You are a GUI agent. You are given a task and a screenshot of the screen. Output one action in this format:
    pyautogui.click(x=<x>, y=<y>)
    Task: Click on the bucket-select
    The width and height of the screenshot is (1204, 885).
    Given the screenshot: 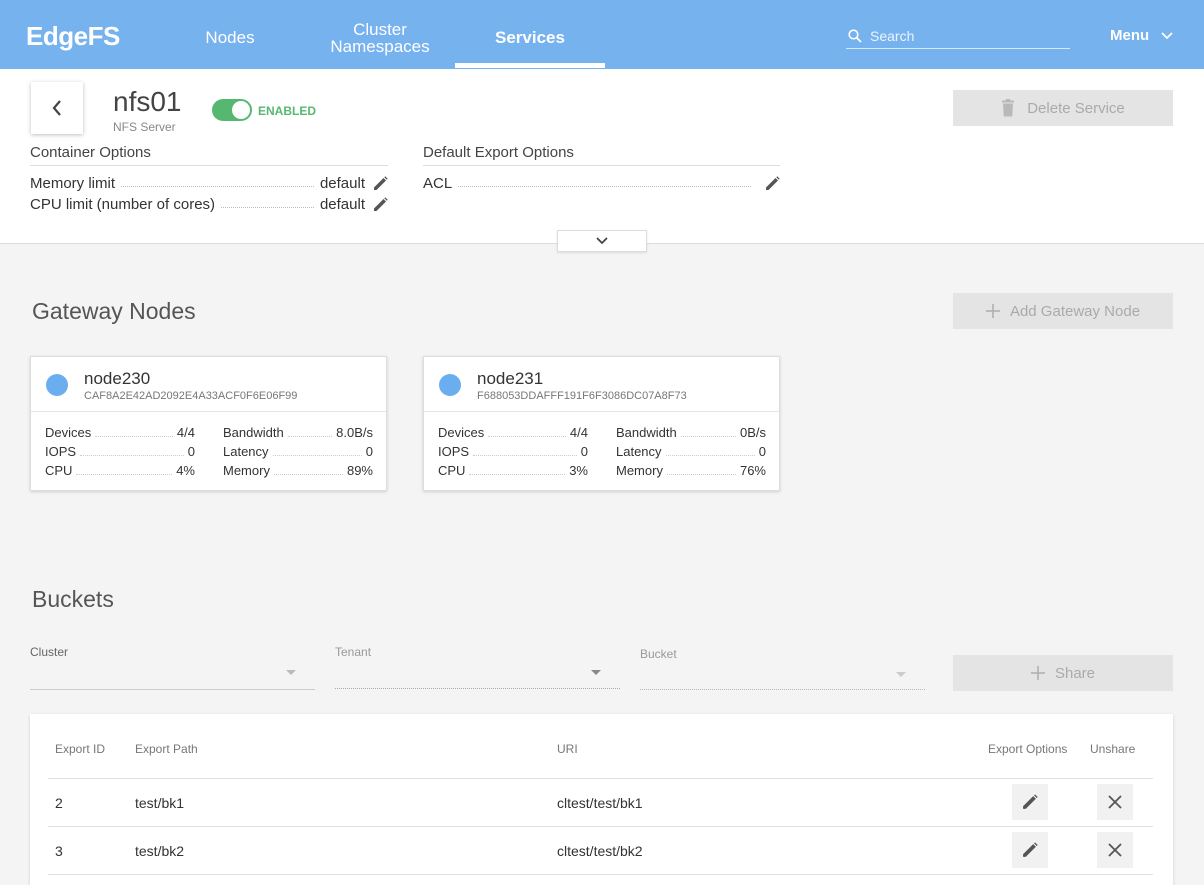 What is the action you would take?
    pyautogui.click(x=782, y=677)
    